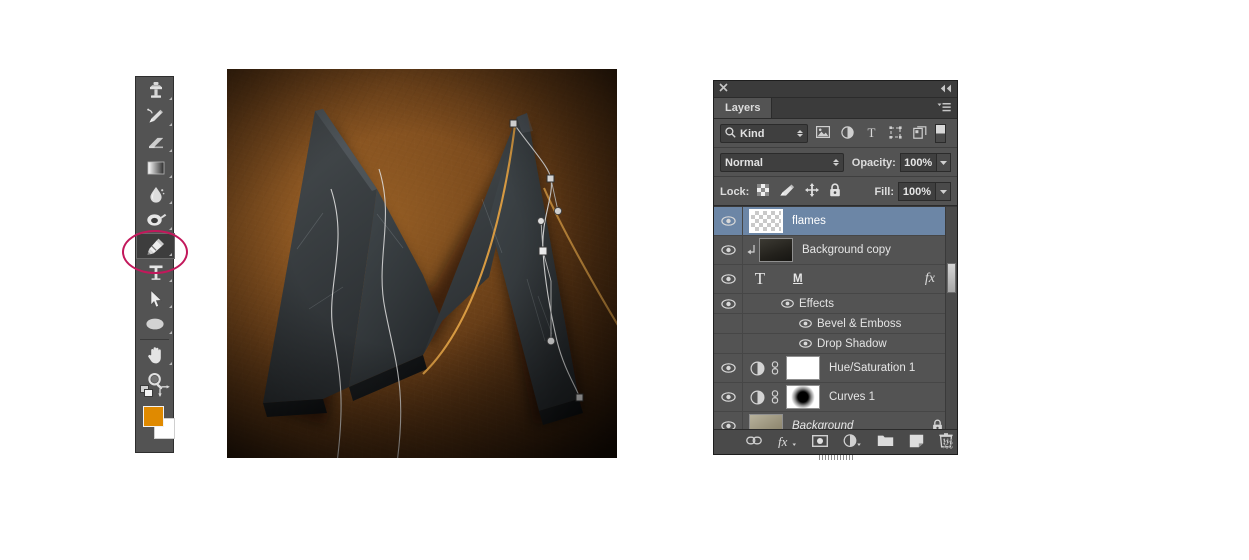 The image size is (1249, 560). I want to click on scrollbar-thumb, so click(951, 278).